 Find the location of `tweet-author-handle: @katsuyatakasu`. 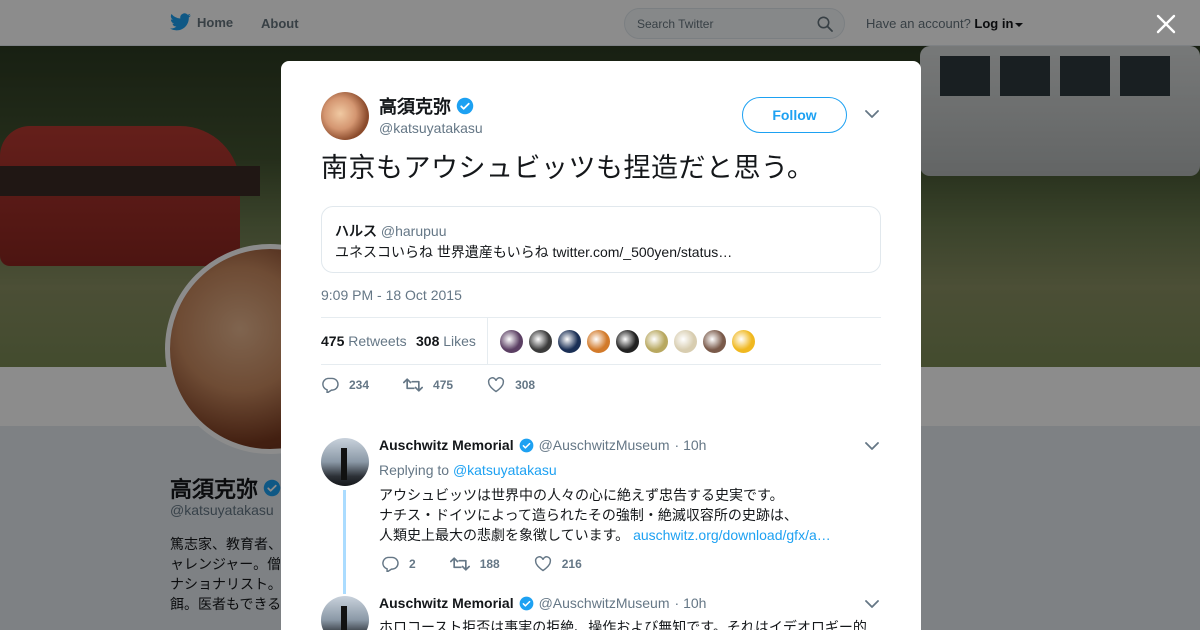

tweet-author-handle: @katsuyatakasu is located at coordinates (431, 128).